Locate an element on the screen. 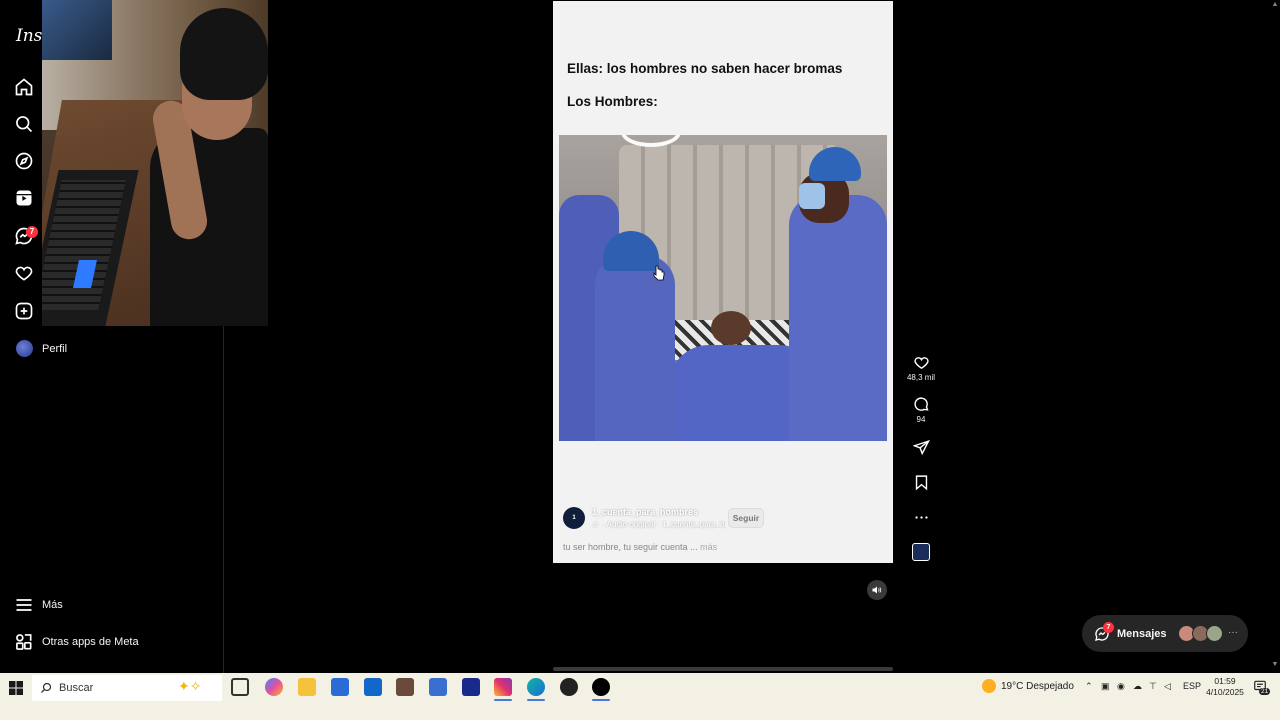 This screenshot has height=720, width=1280. clock: 01:59 4/10/2025 is located at coordinates (1225, 687).